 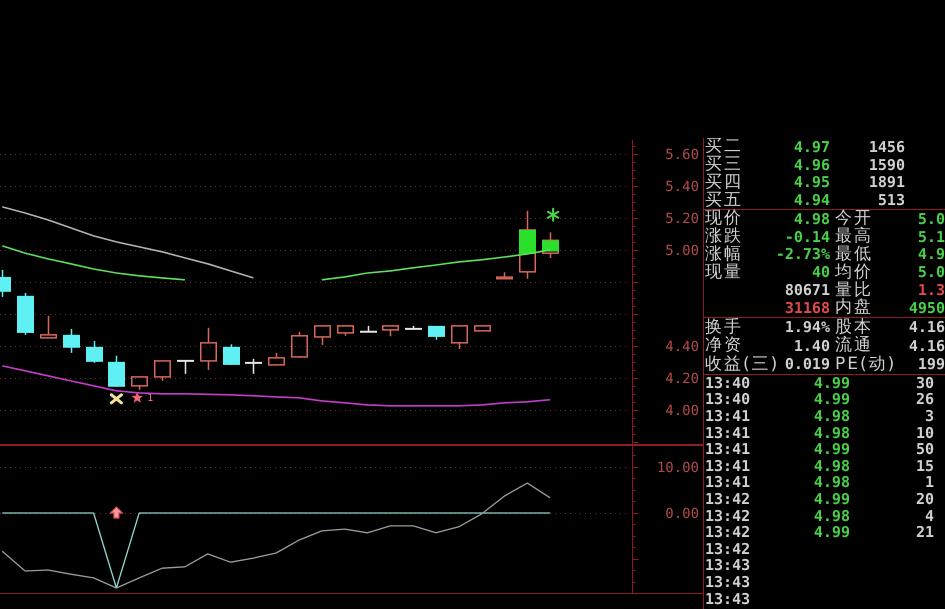 What do you see at coordinates (116, 512) in the screenshot?
I see `up-arrow-icon` at bounding box center [116, 512].